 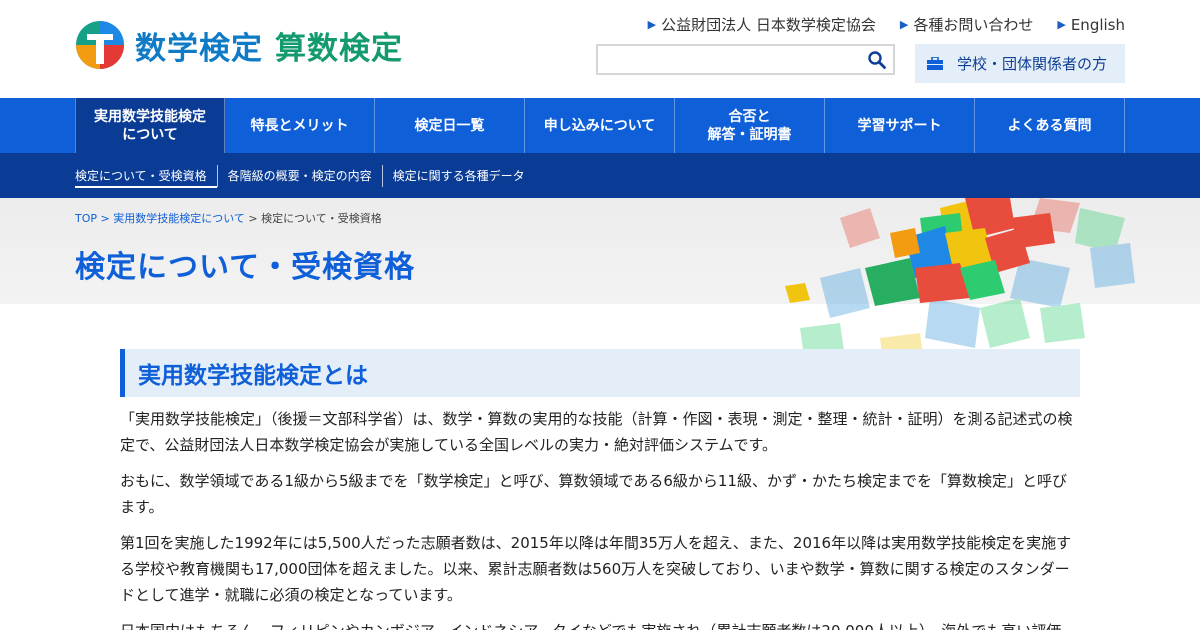 I want to click on nav-item-about: 実用数学技能検定 について, so click(x=150, y=125).